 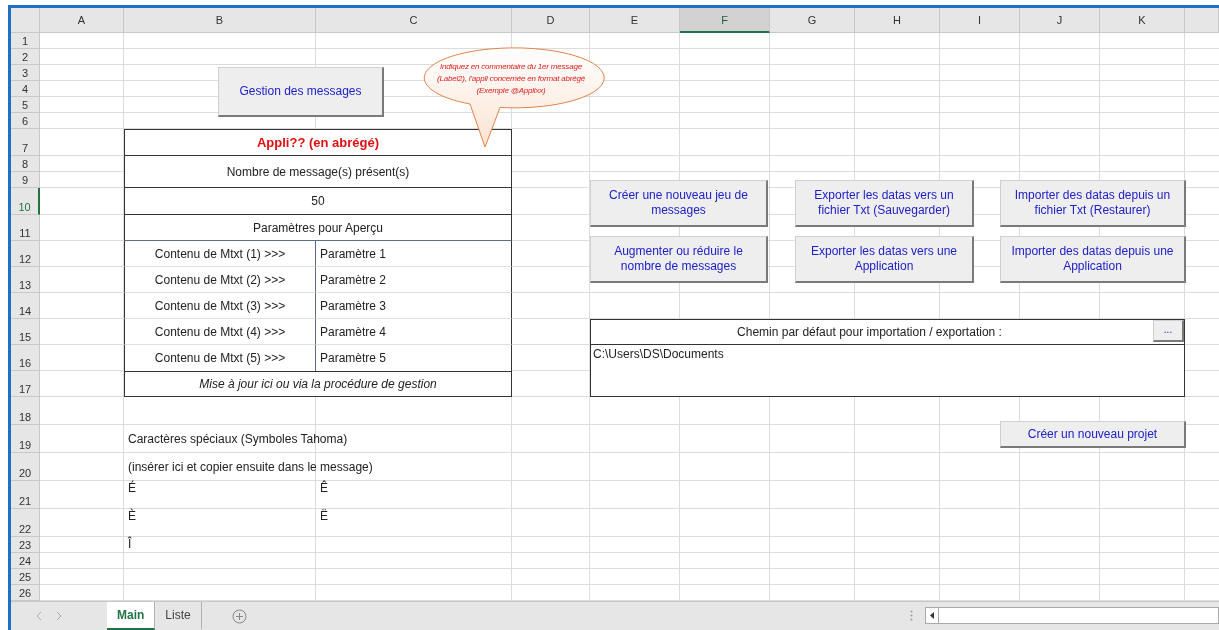 I want to click on table-cell: Paramètre 1, so click(x=414, y=254).